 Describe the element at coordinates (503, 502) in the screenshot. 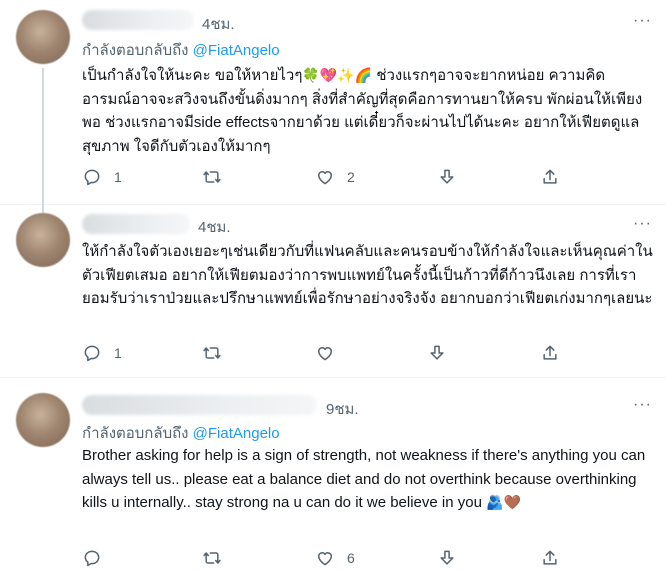

I see `emoji-group: 🫂🤎` at that location.